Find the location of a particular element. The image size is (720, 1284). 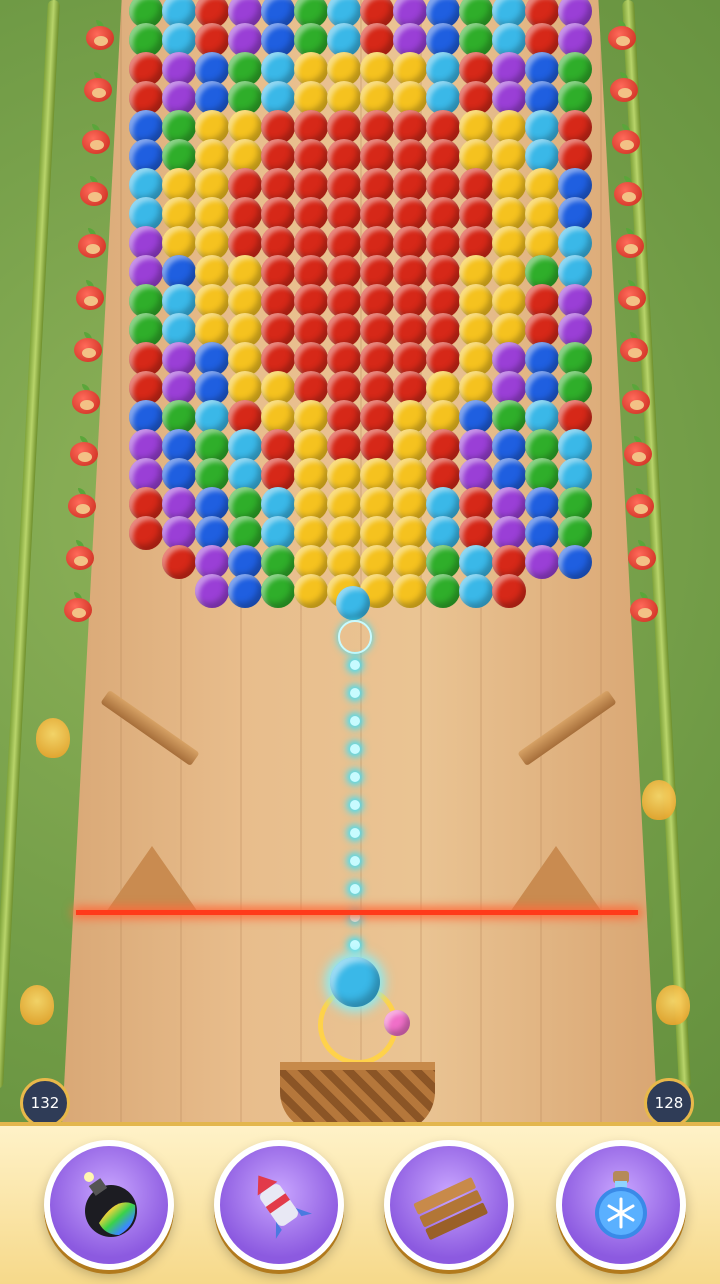

snowflake-potion-icon is located at coordinates (621, 1205).